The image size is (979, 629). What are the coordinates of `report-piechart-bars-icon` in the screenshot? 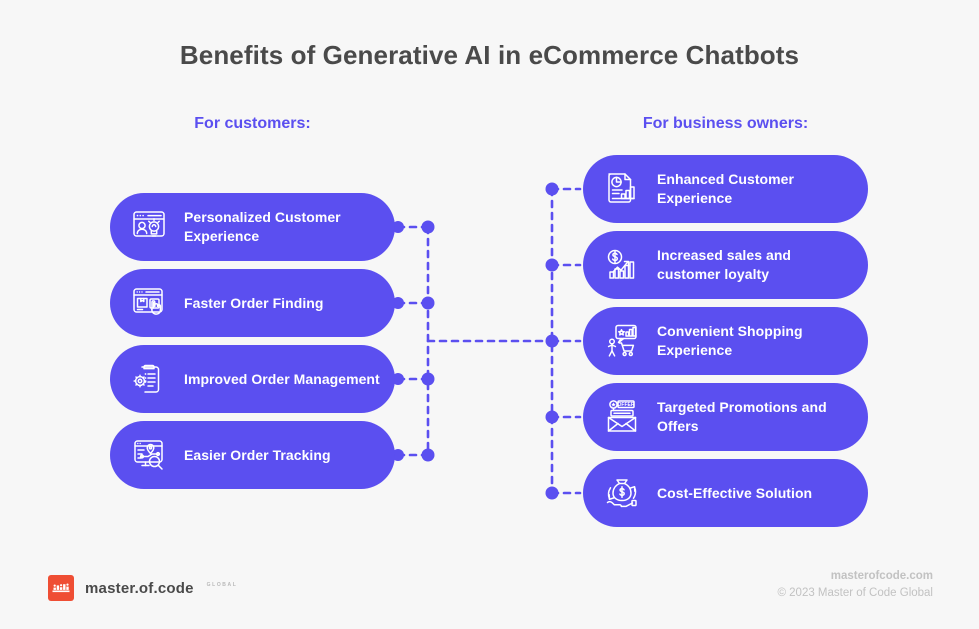 It's located at (622, 189).